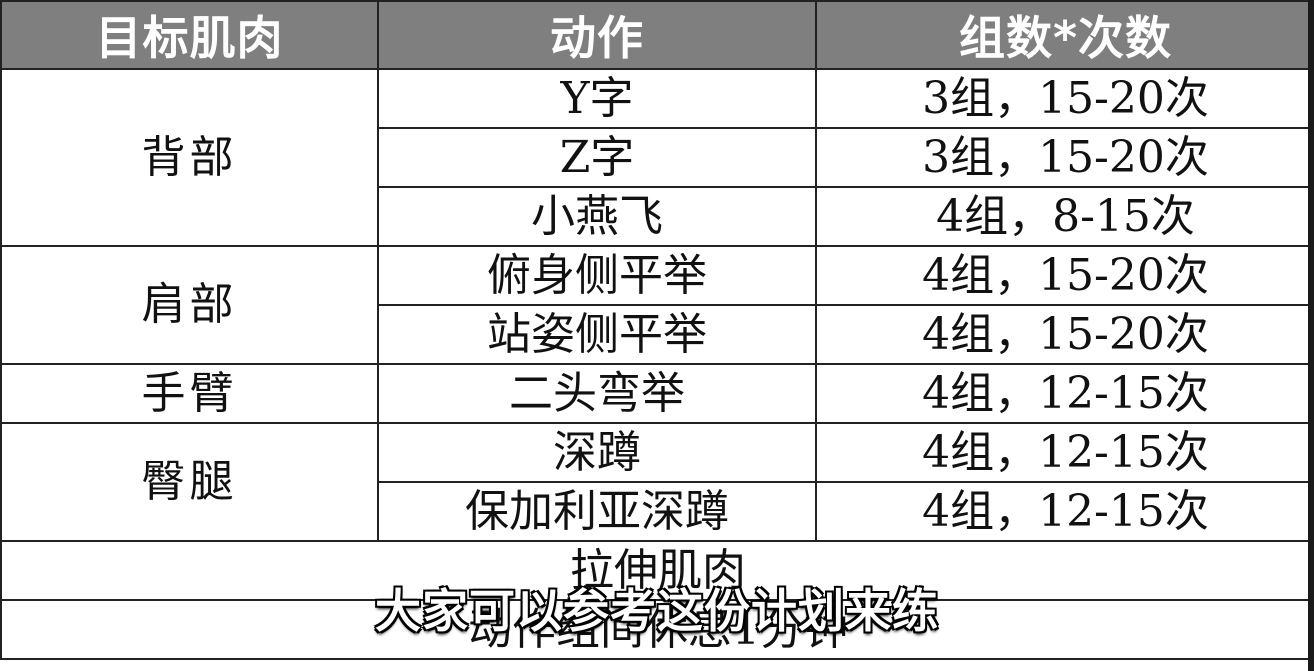 The width and height of the screenshot is (1314, 671). Describe the element at coordinates (1064, 216) in the screenshot. I see `sets-cell: 4组，8-15次` at that location.